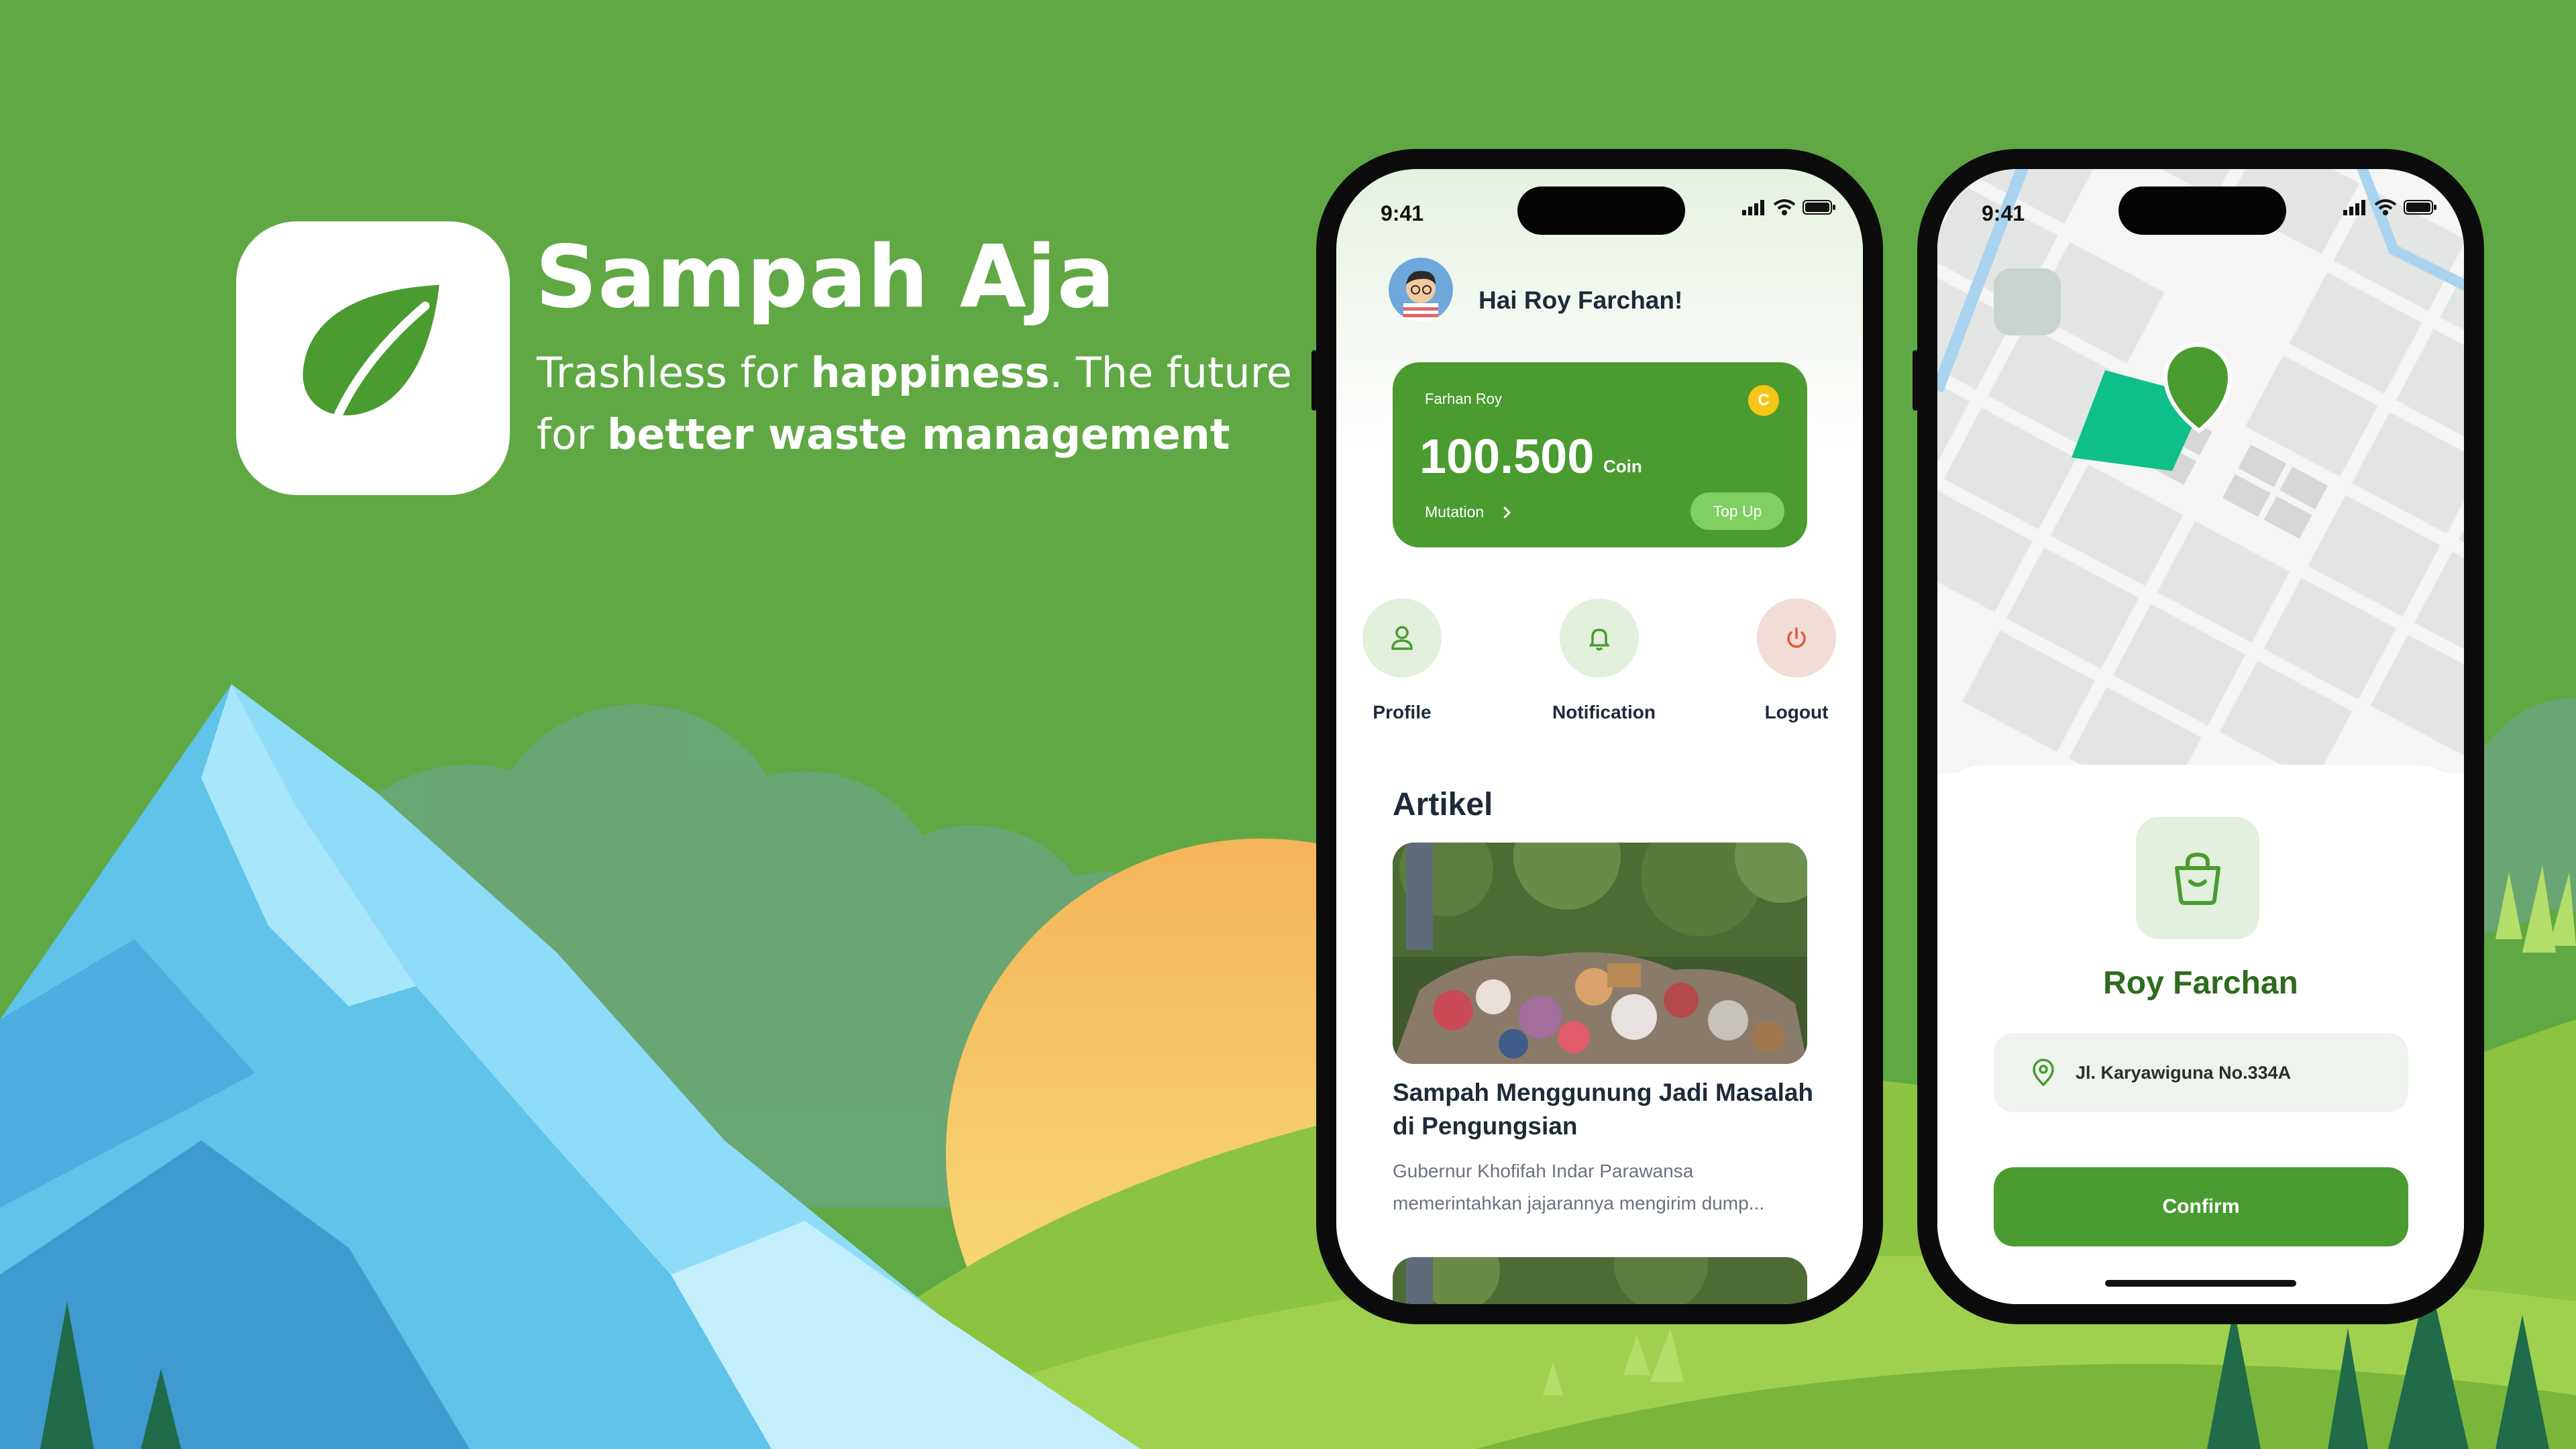  What do you see at coordinates (1737, 511) in the screenshot?
I see `top-up-button: Top Up` at bounding box center [1737, 511].